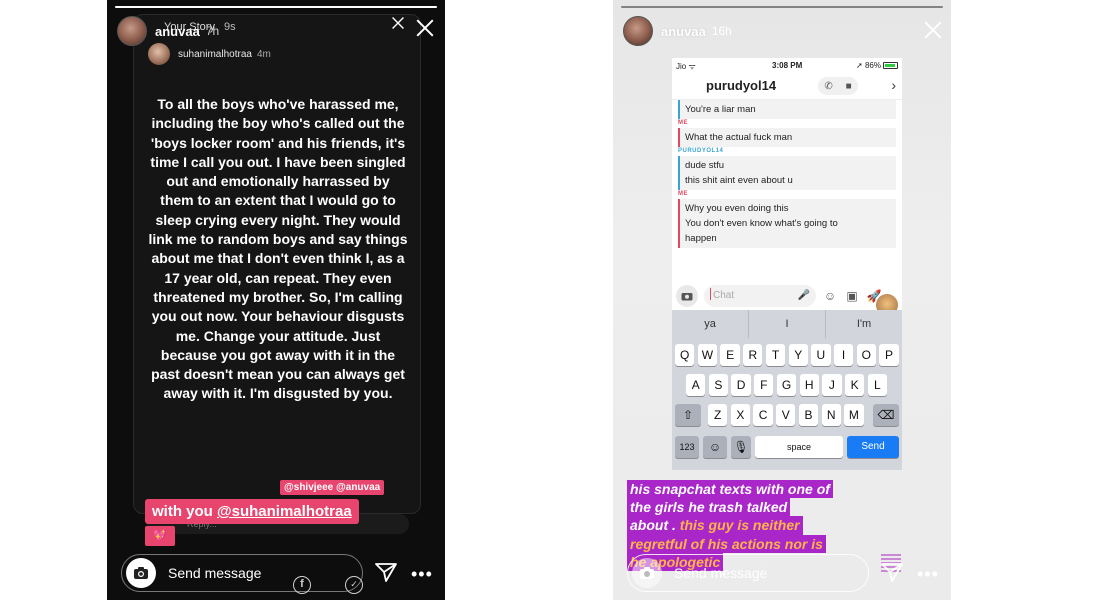  What do you see at coordinates (832, 385) in the screenshot?
I see `key: J` at bounding box center [832, 385].